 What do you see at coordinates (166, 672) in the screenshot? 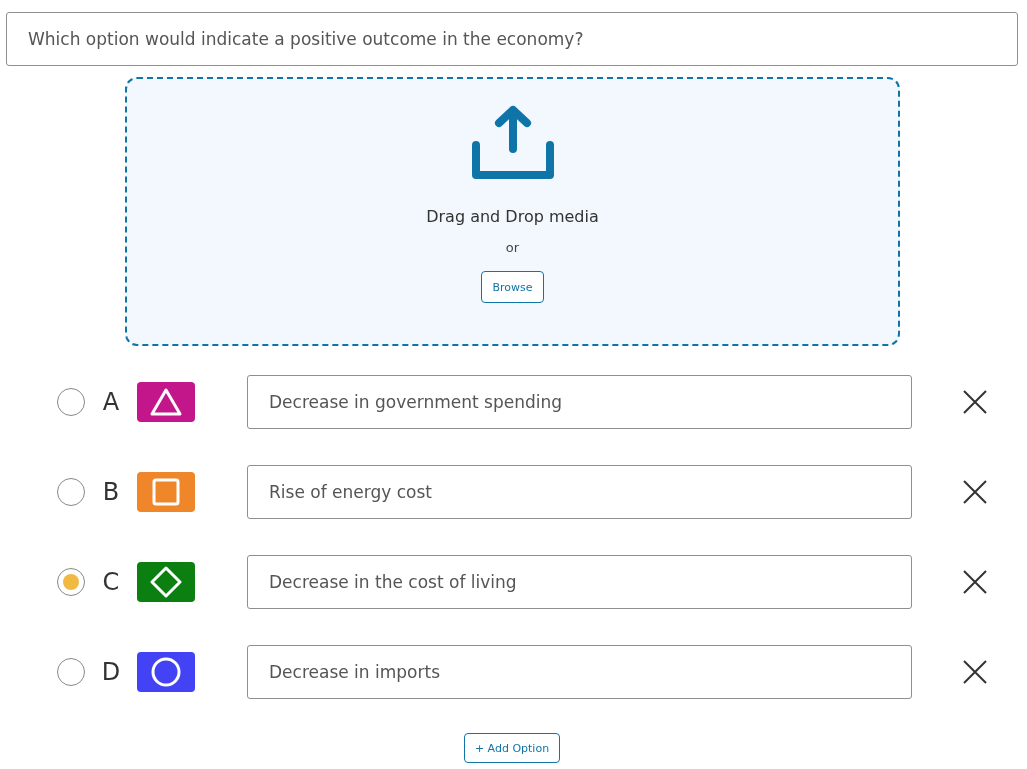
I see `circle-icon` at bounding box center [166, 672].